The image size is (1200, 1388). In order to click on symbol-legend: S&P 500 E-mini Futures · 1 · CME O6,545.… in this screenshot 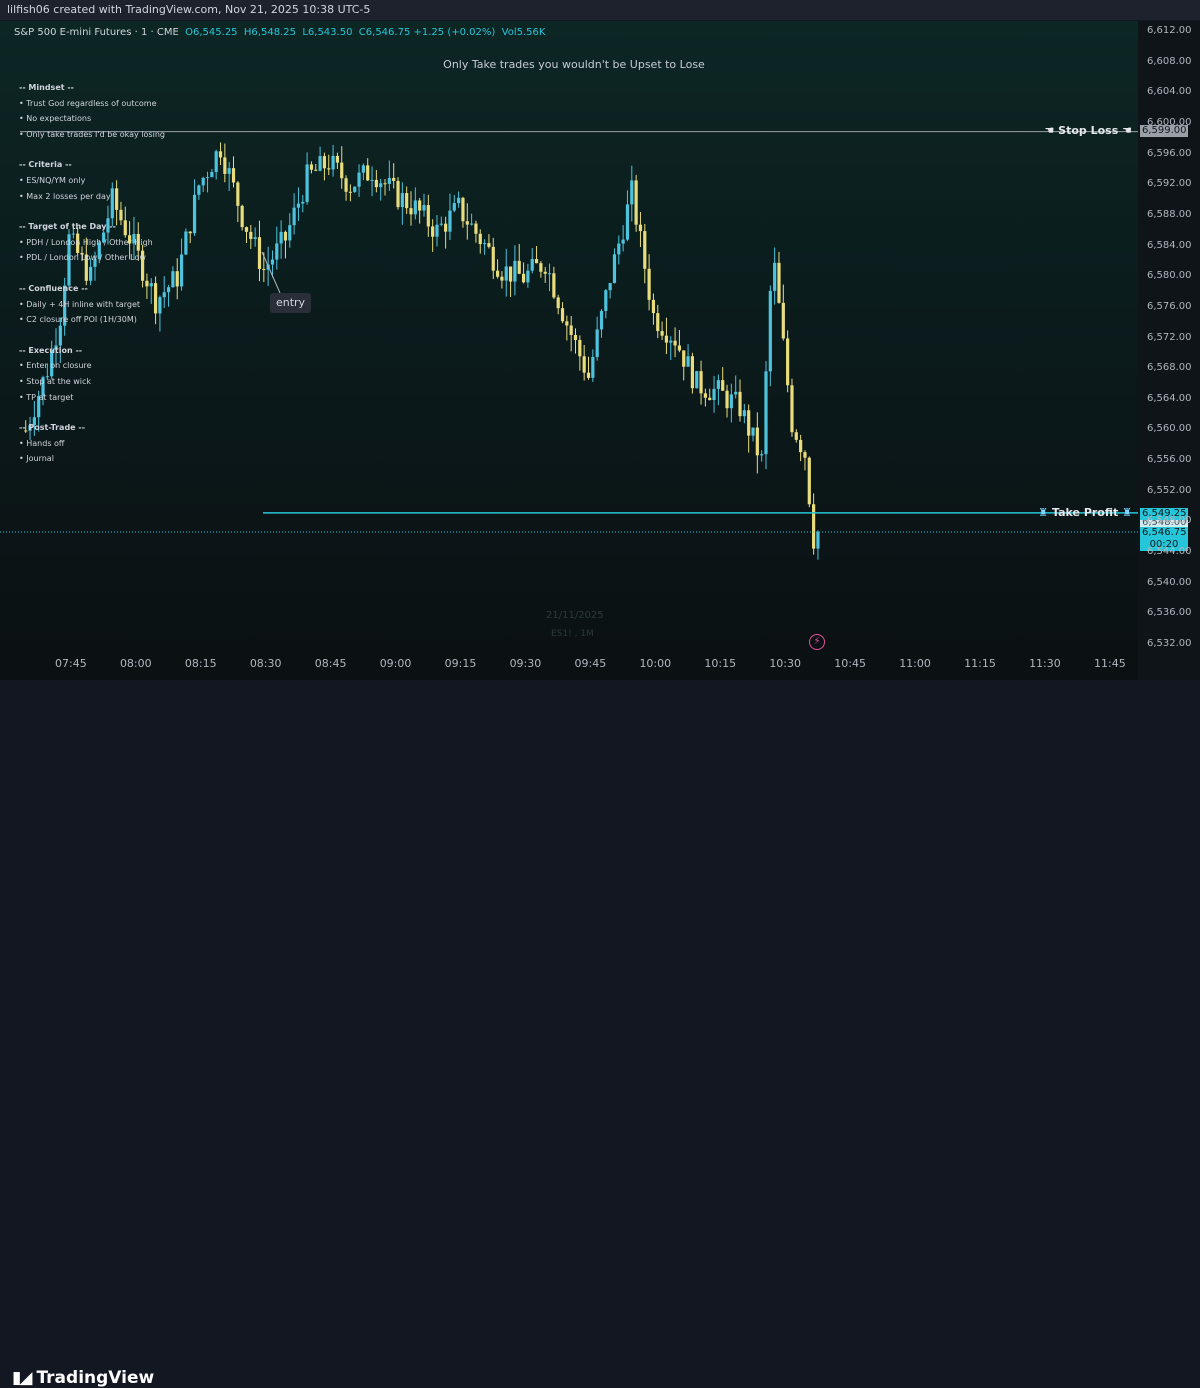, I will do `click(279, 32)`.